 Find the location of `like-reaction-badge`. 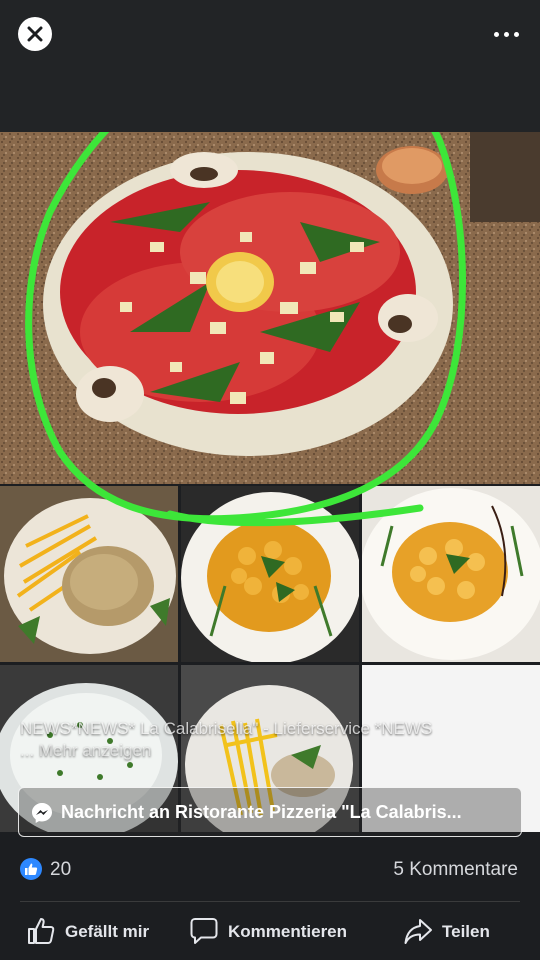

like-reaction-badge is located at coordinates (31, 869).